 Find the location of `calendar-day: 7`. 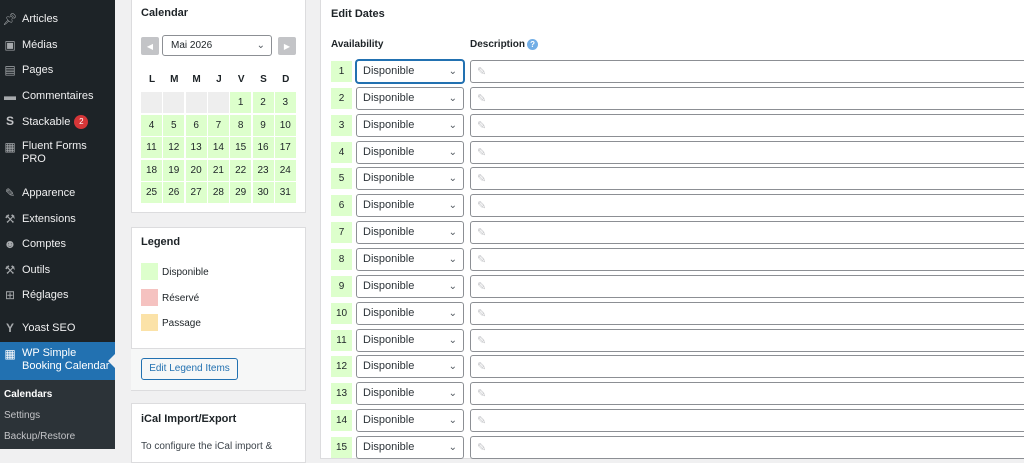

calendar-day: 7 is located at coordinates (218, 125).